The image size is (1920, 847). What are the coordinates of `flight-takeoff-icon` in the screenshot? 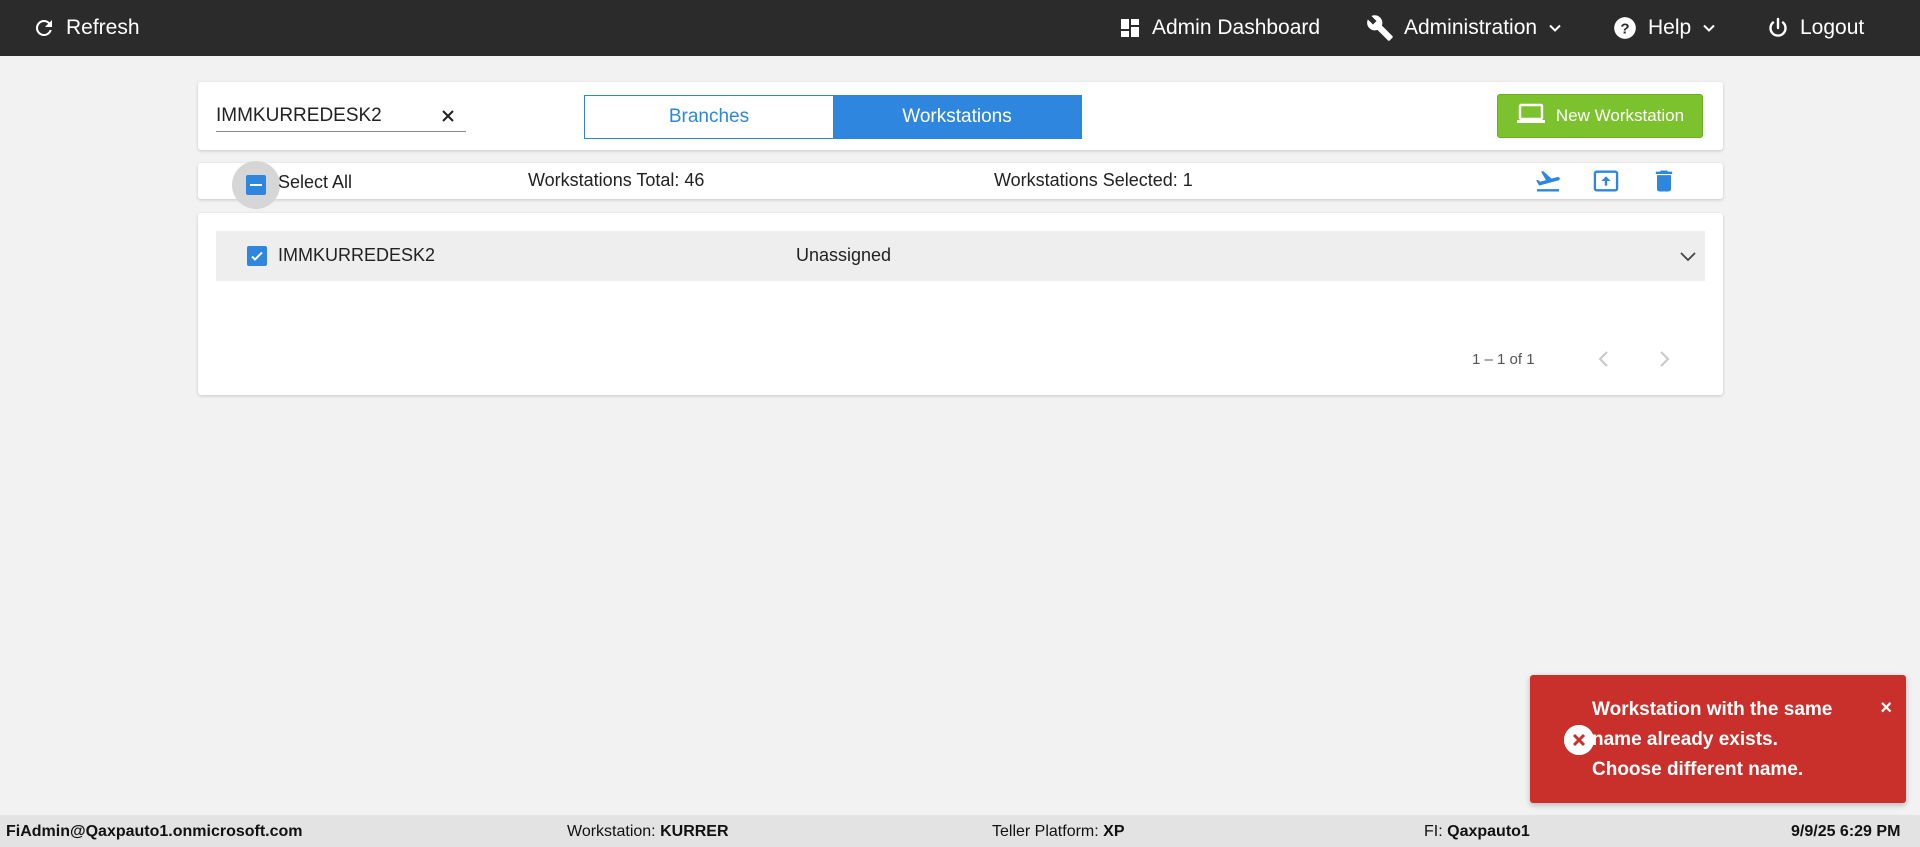 It's located at (1548, 183).